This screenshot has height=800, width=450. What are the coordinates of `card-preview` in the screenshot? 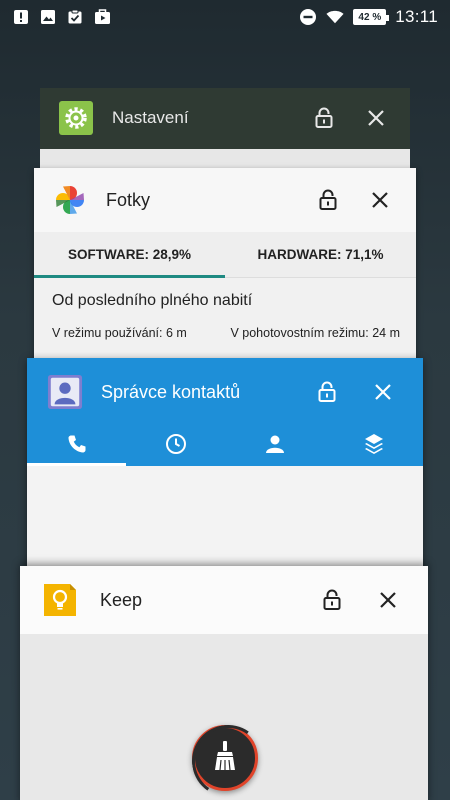 It's located at (225, 158).